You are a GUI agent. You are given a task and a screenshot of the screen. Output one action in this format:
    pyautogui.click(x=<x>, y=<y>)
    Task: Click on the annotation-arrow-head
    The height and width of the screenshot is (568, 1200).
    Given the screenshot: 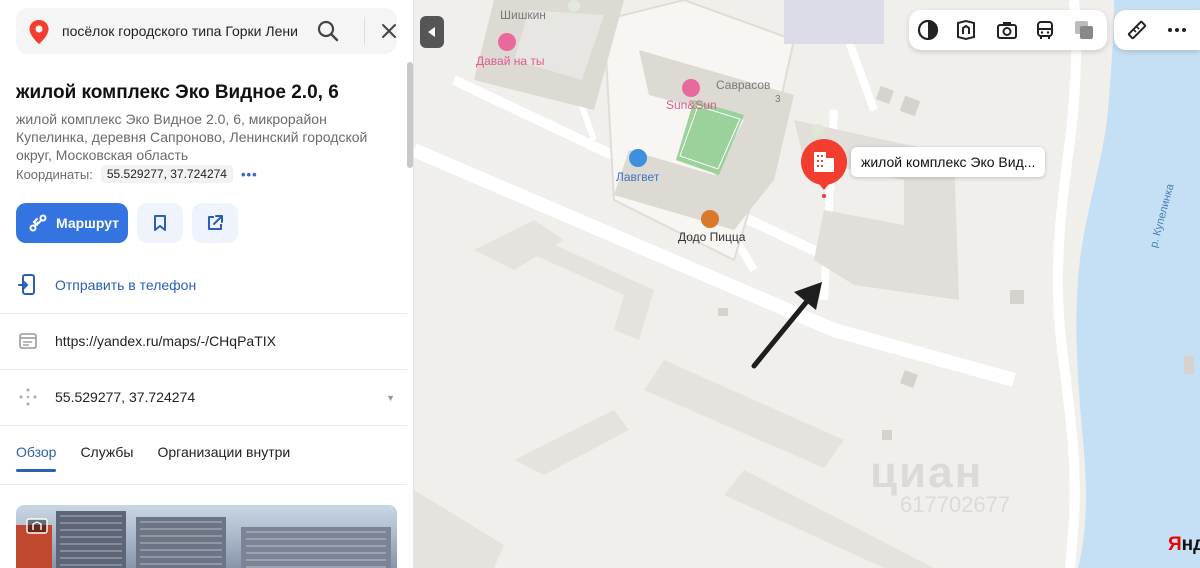 What is the action you would take?
    pyautogui.click(x=808, y=296)
    